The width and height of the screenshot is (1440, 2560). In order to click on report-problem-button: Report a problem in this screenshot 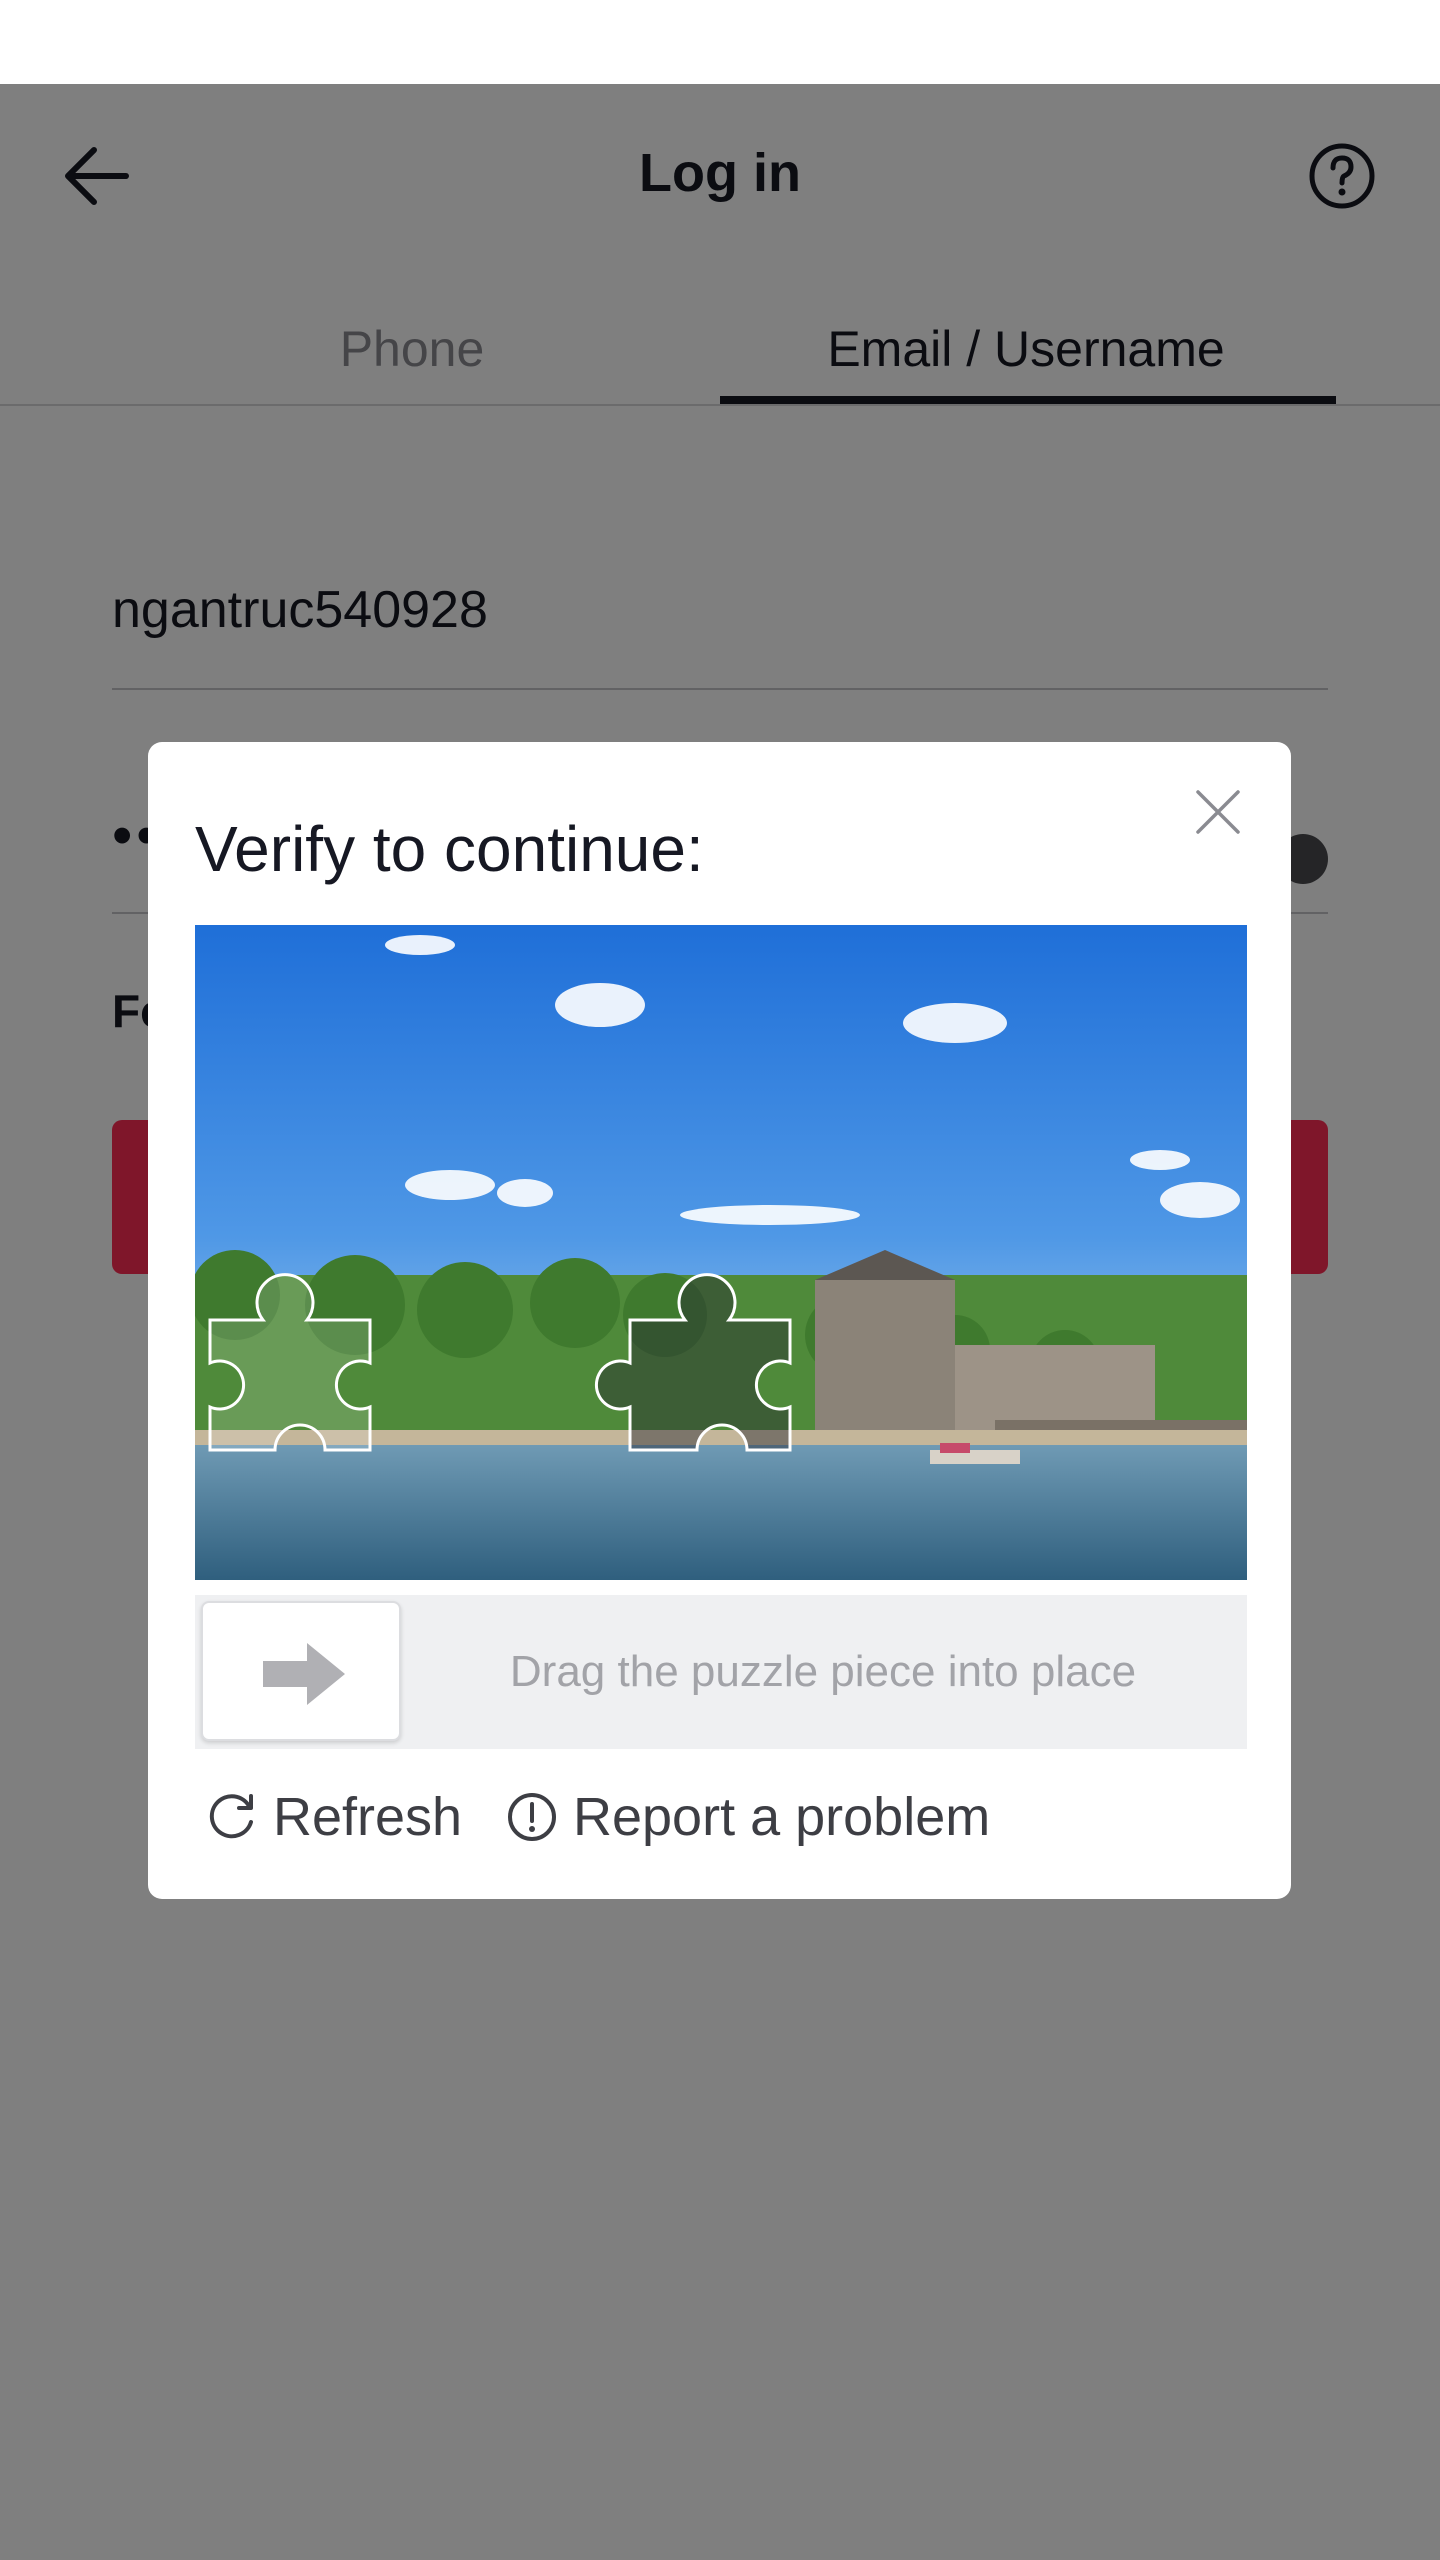, I will do `click(747, 1817)`.